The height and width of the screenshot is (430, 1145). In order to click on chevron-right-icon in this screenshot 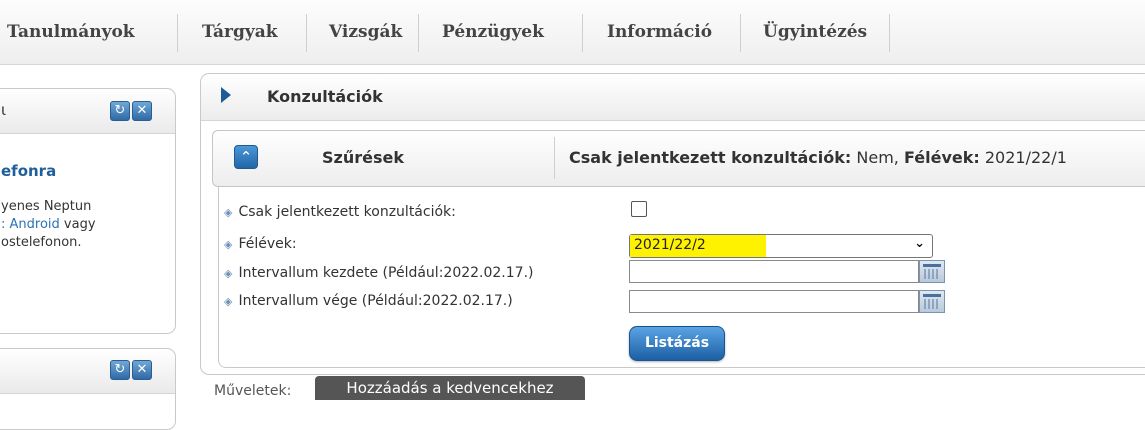, I will do `click(226, 95)`.